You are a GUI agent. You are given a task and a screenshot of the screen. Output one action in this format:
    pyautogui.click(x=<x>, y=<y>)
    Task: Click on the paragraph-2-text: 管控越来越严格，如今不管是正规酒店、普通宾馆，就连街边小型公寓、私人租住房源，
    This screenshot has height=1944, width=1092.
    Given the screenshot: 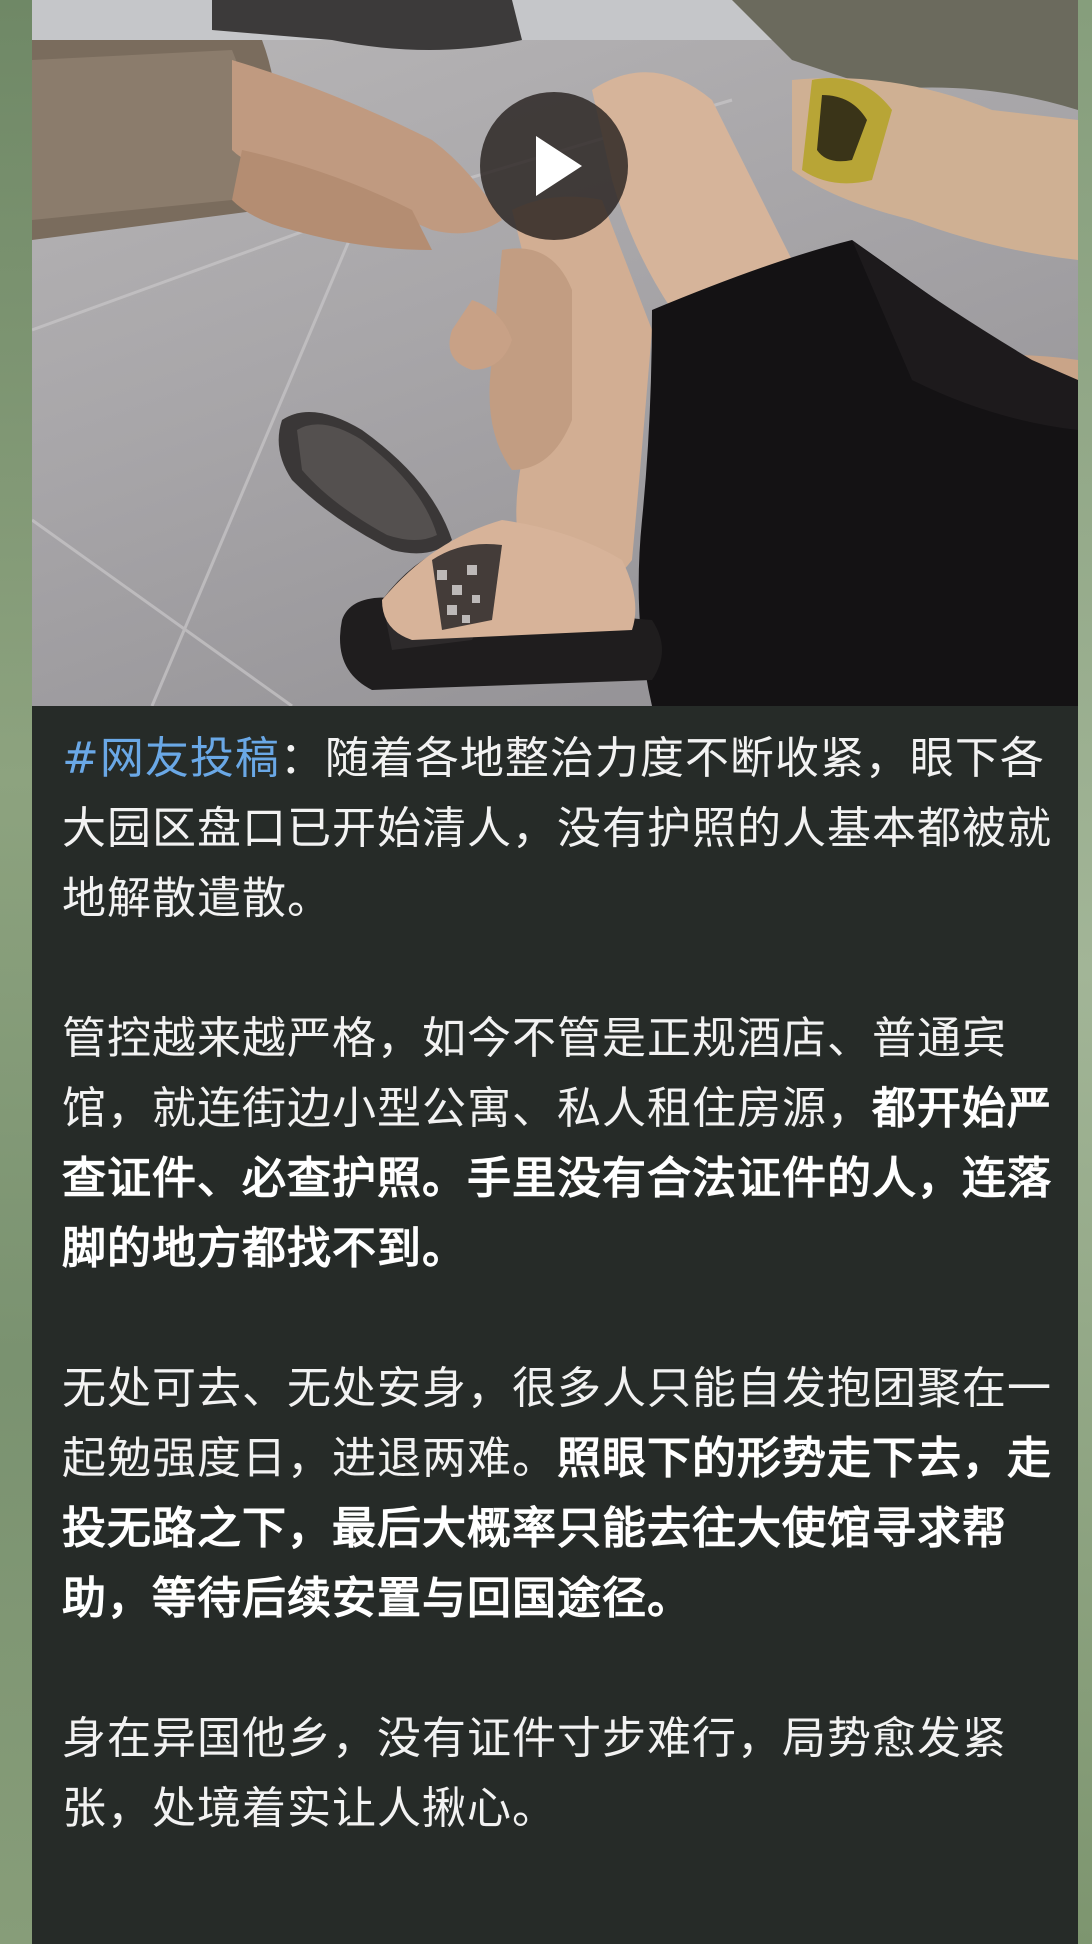 What is the action you would take?
    pyautogui.click(x=534, y=1073)
    